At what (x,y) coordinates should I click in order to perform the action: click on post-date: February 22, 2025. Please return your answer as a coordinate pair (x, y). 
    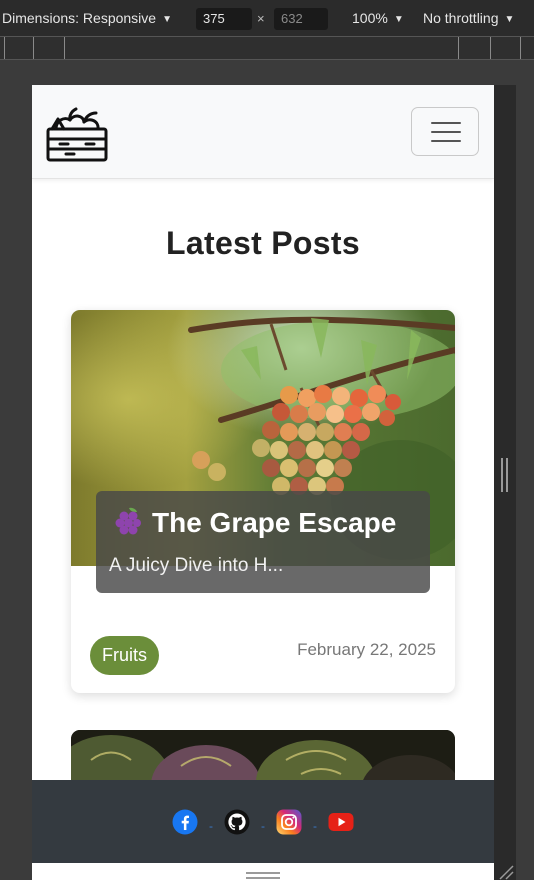
    Looking at the image, I should click on (366, 649).